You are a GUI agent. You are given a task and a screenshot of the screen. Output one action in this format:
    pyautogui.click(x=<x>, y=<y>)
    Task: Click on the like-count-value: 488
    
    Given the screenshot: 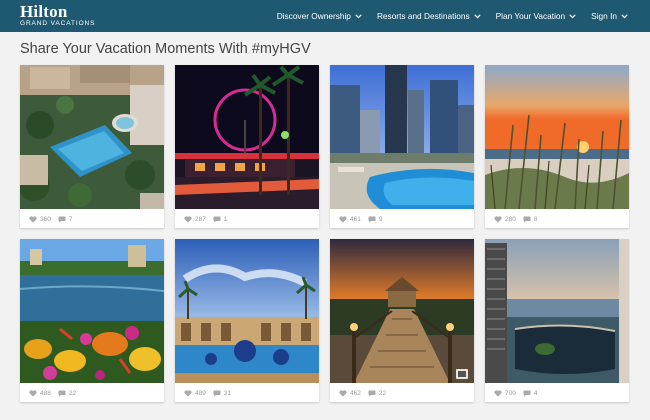 What is the action you would take?
    pyautogui.click(x=45, y=393)
    